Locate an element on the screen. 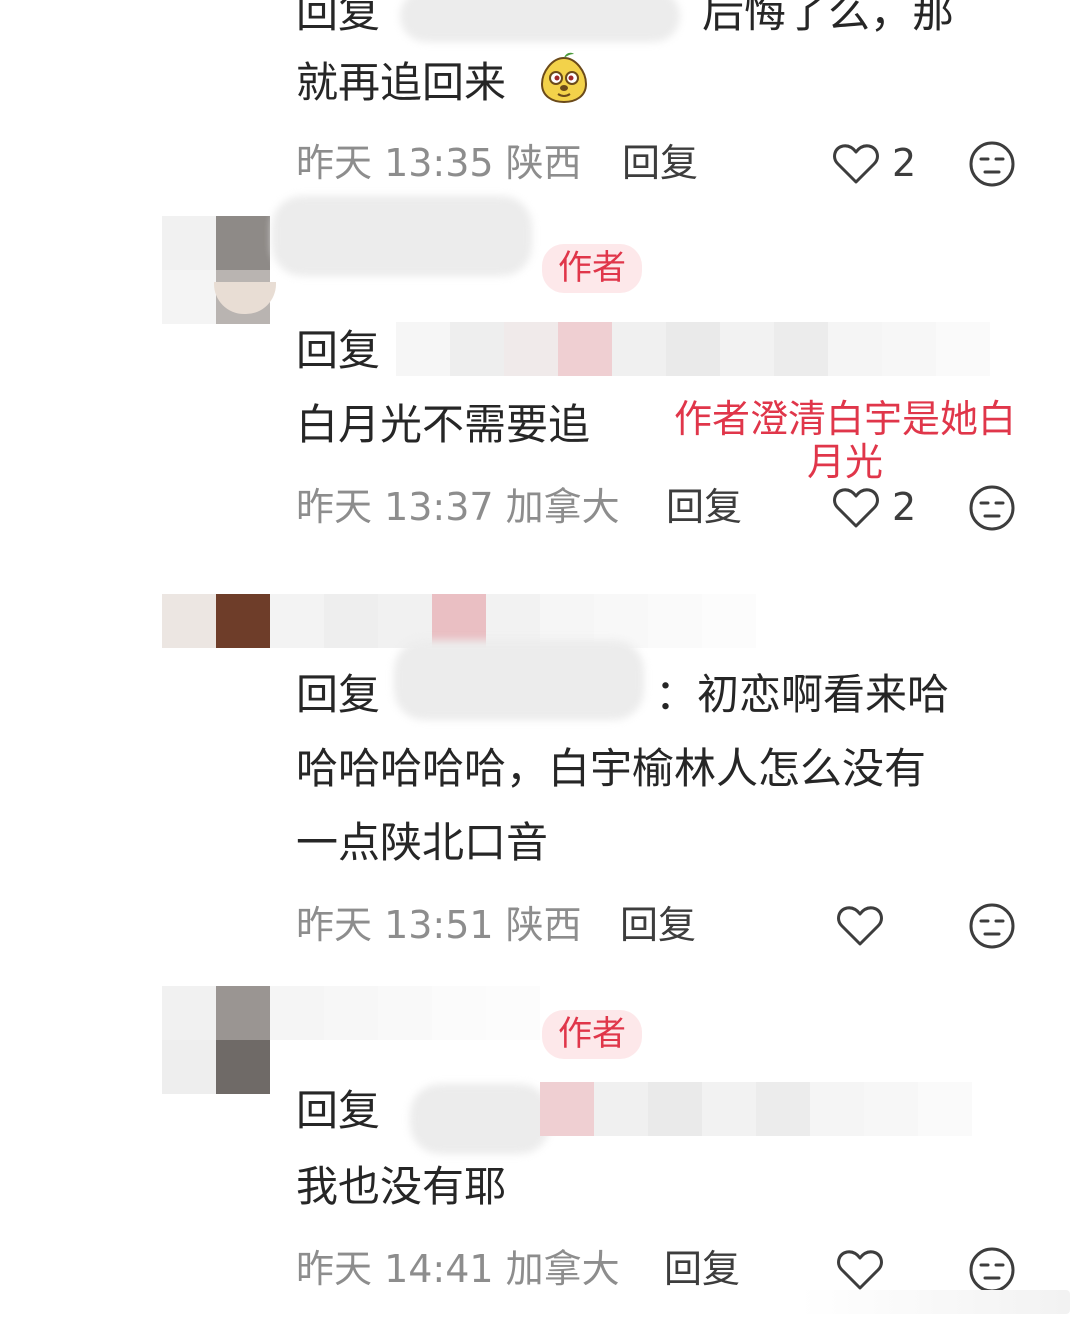  comment-meta: 昨天 13:35 陕西 is located at coordinates (439, 163).